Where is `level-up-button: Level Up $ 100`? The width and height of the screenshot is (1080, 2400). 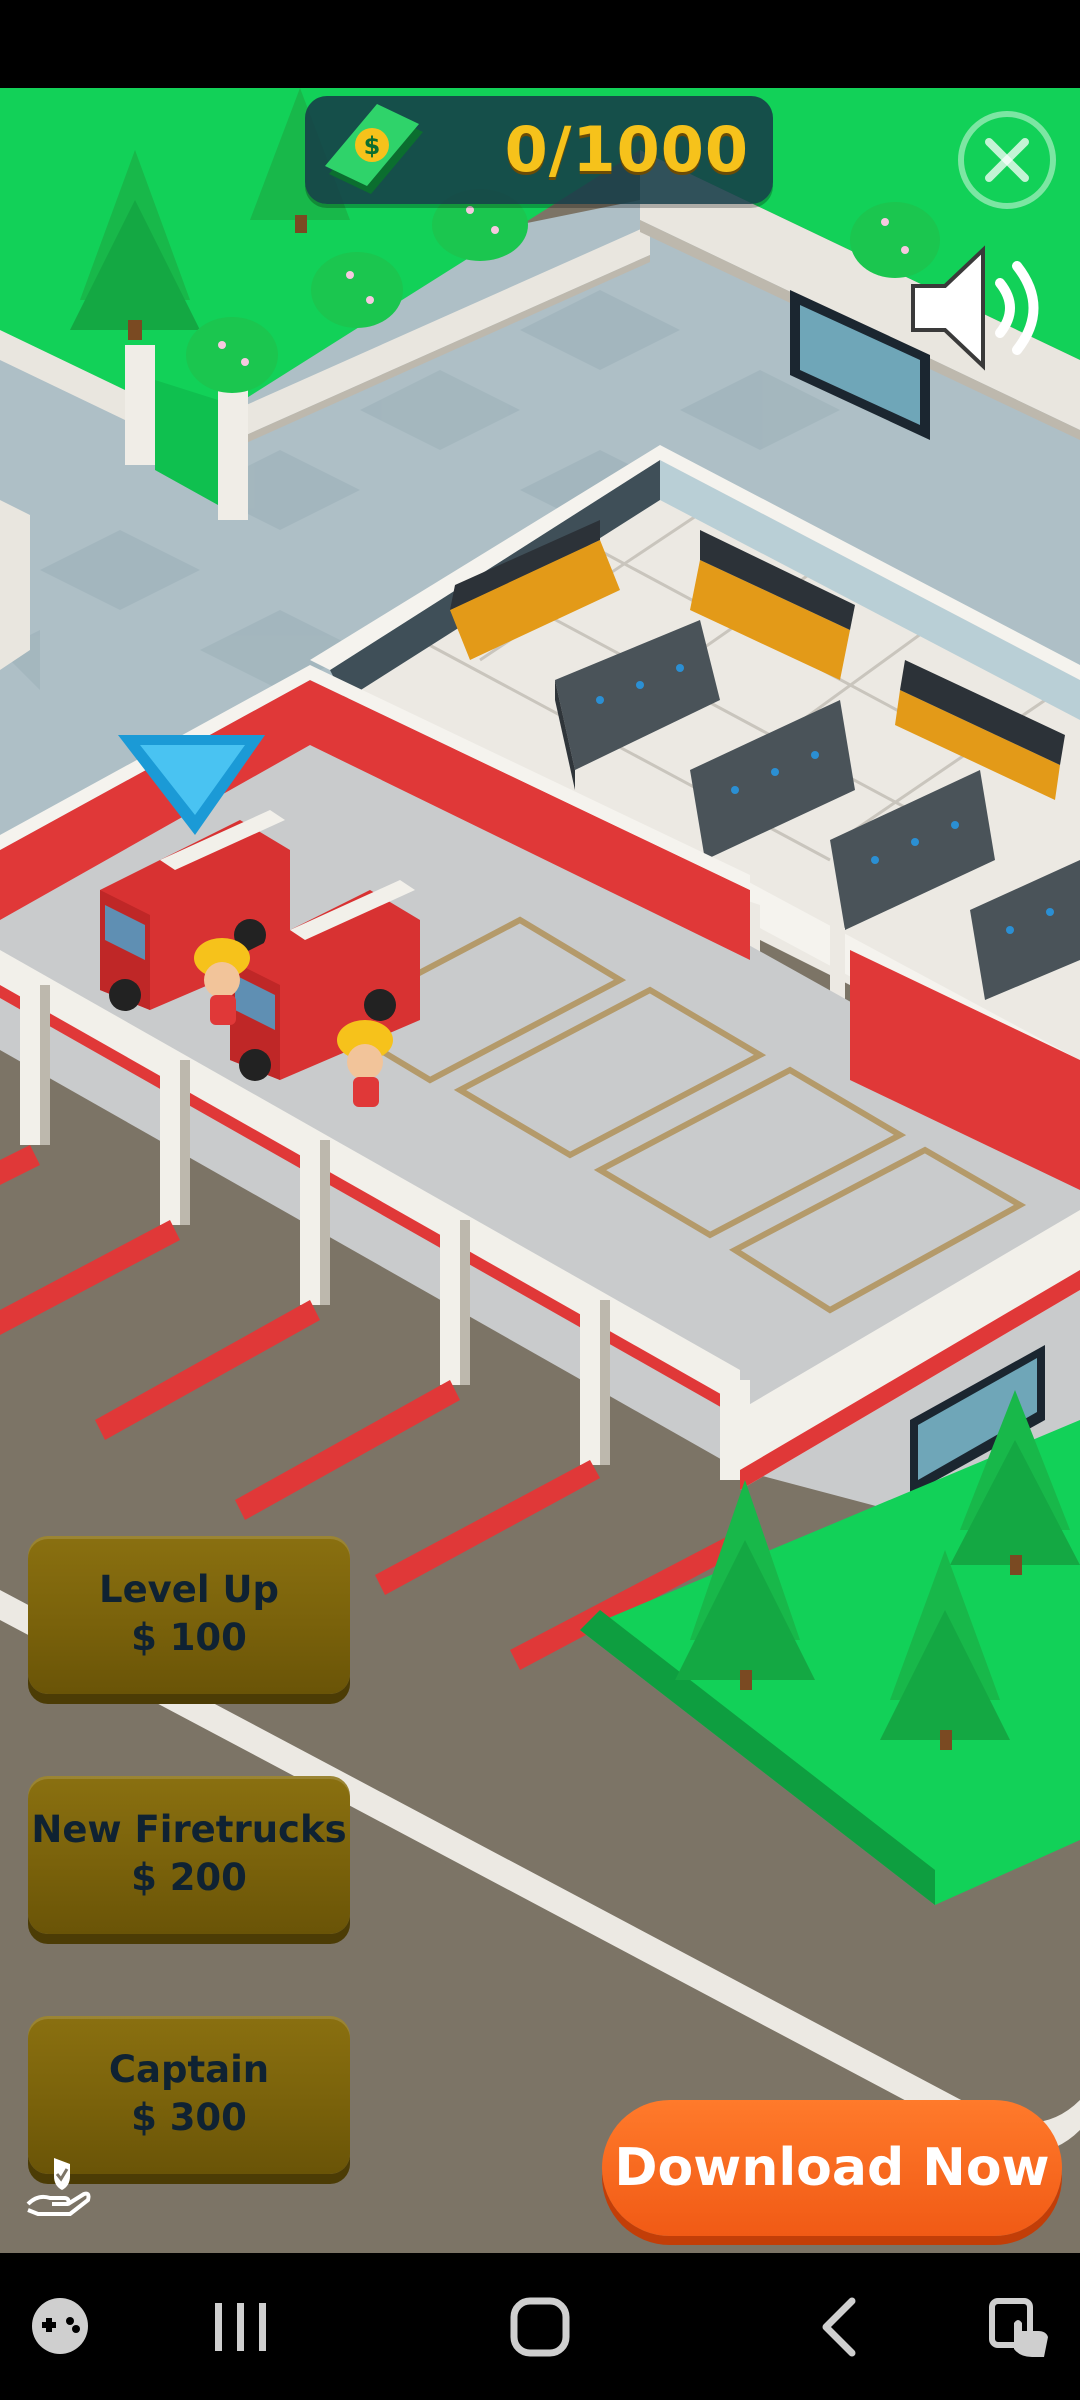 level-up-button: Level Up $ 100 is located at coordinates (189, 1615).